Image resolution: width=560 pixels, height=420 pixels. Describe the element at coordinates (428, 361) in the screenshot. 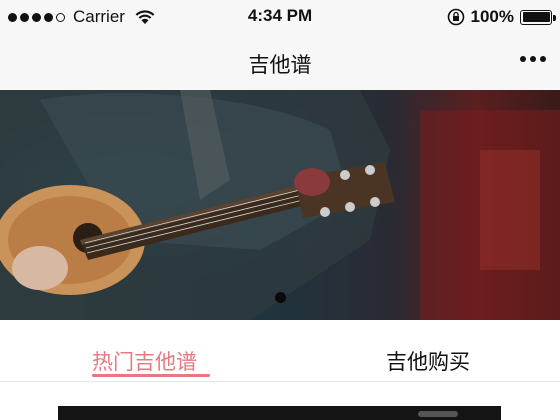

I see `tab-guitar-purchase: 吉他购买` at that location.